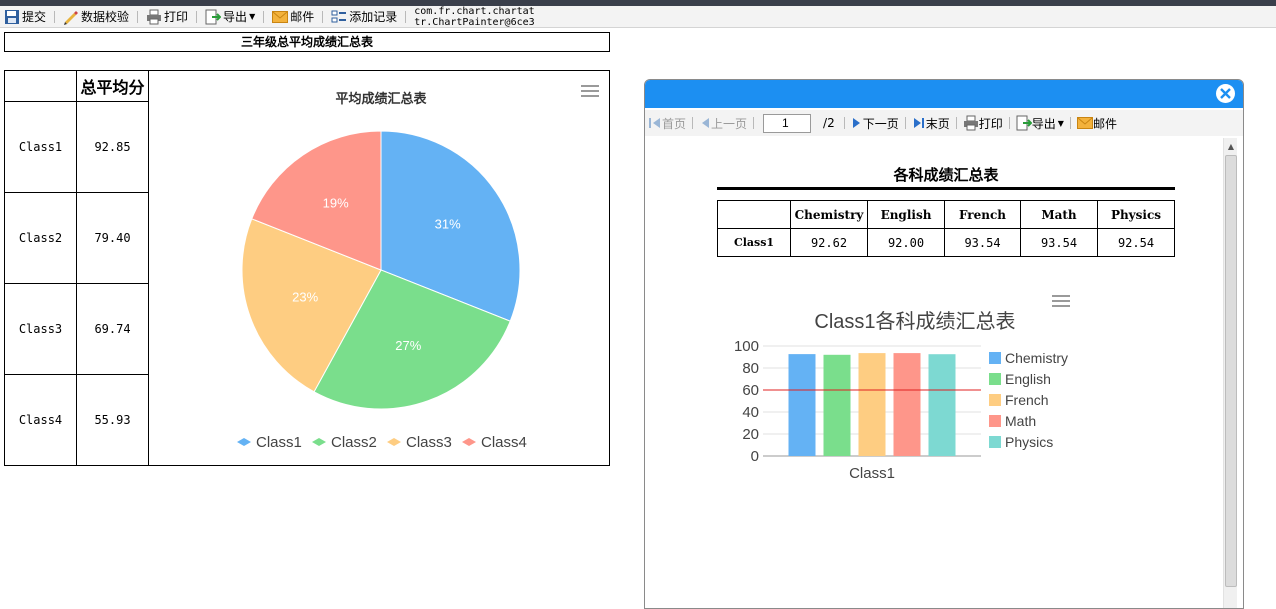 This screenshot has width=1276, height=609. Describe the element at coordinates (354, 442) in the screenshot. I see `legend-label: Class2` at that location.